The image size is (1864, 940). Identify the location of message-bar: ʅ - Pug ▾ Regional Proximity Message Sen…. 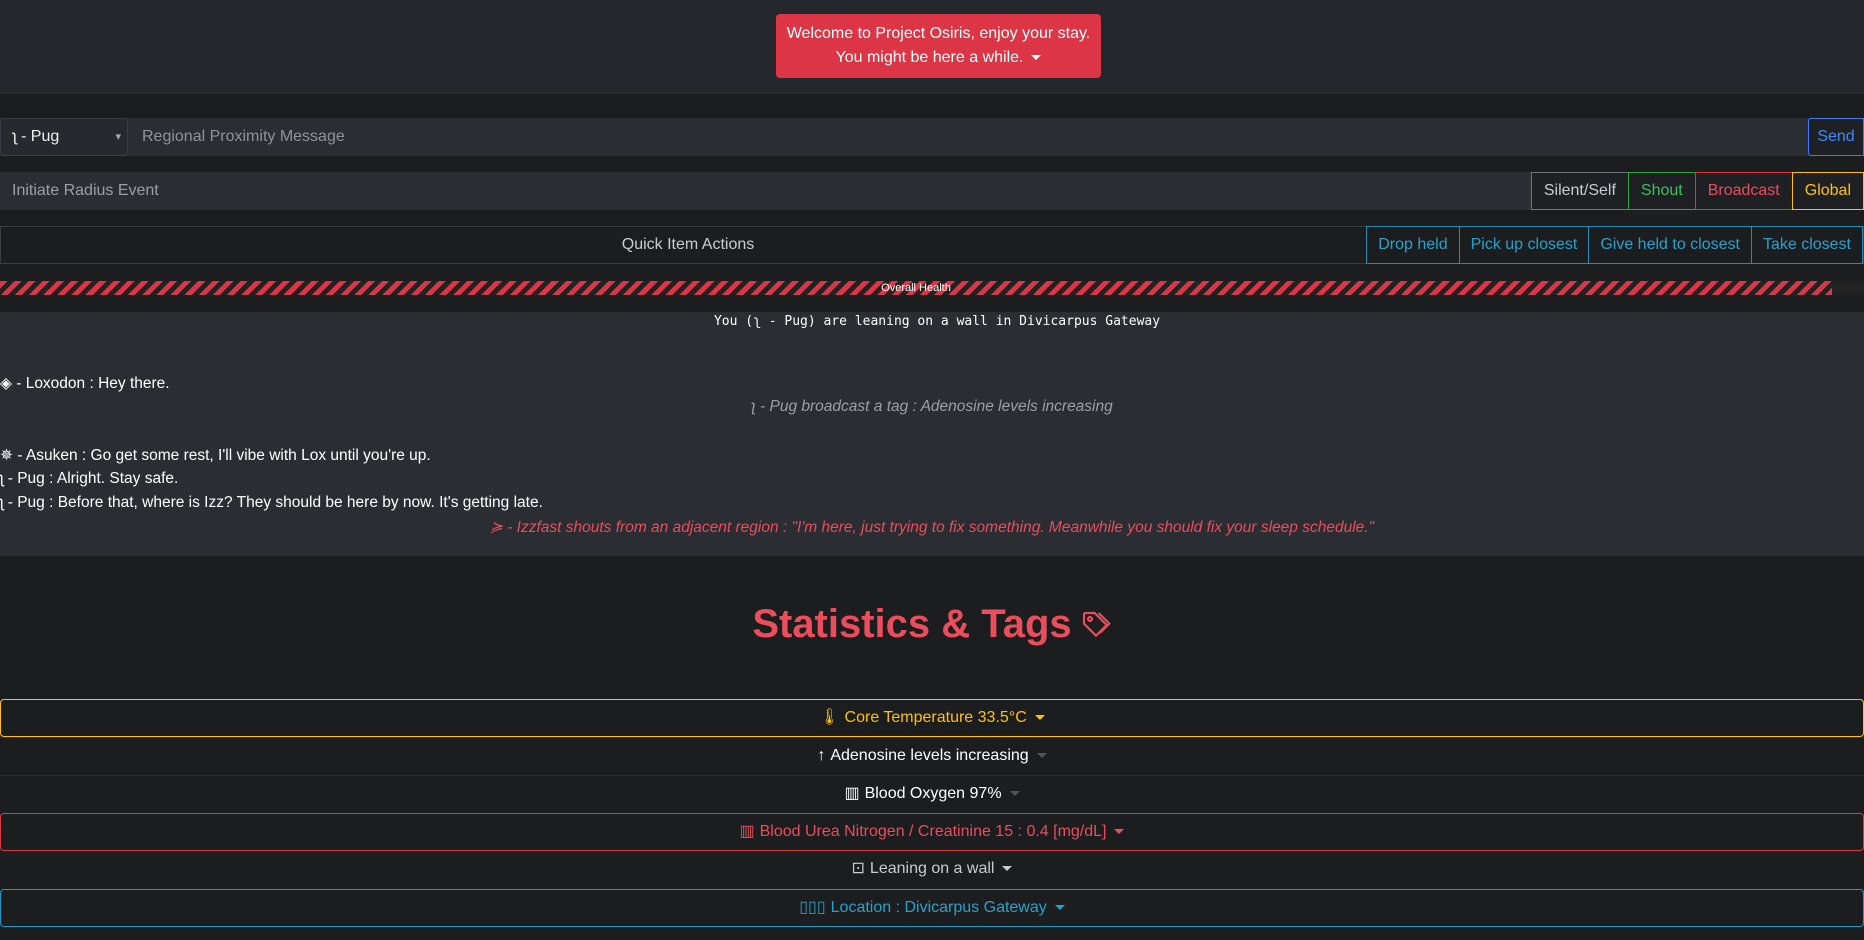
(932, 137).